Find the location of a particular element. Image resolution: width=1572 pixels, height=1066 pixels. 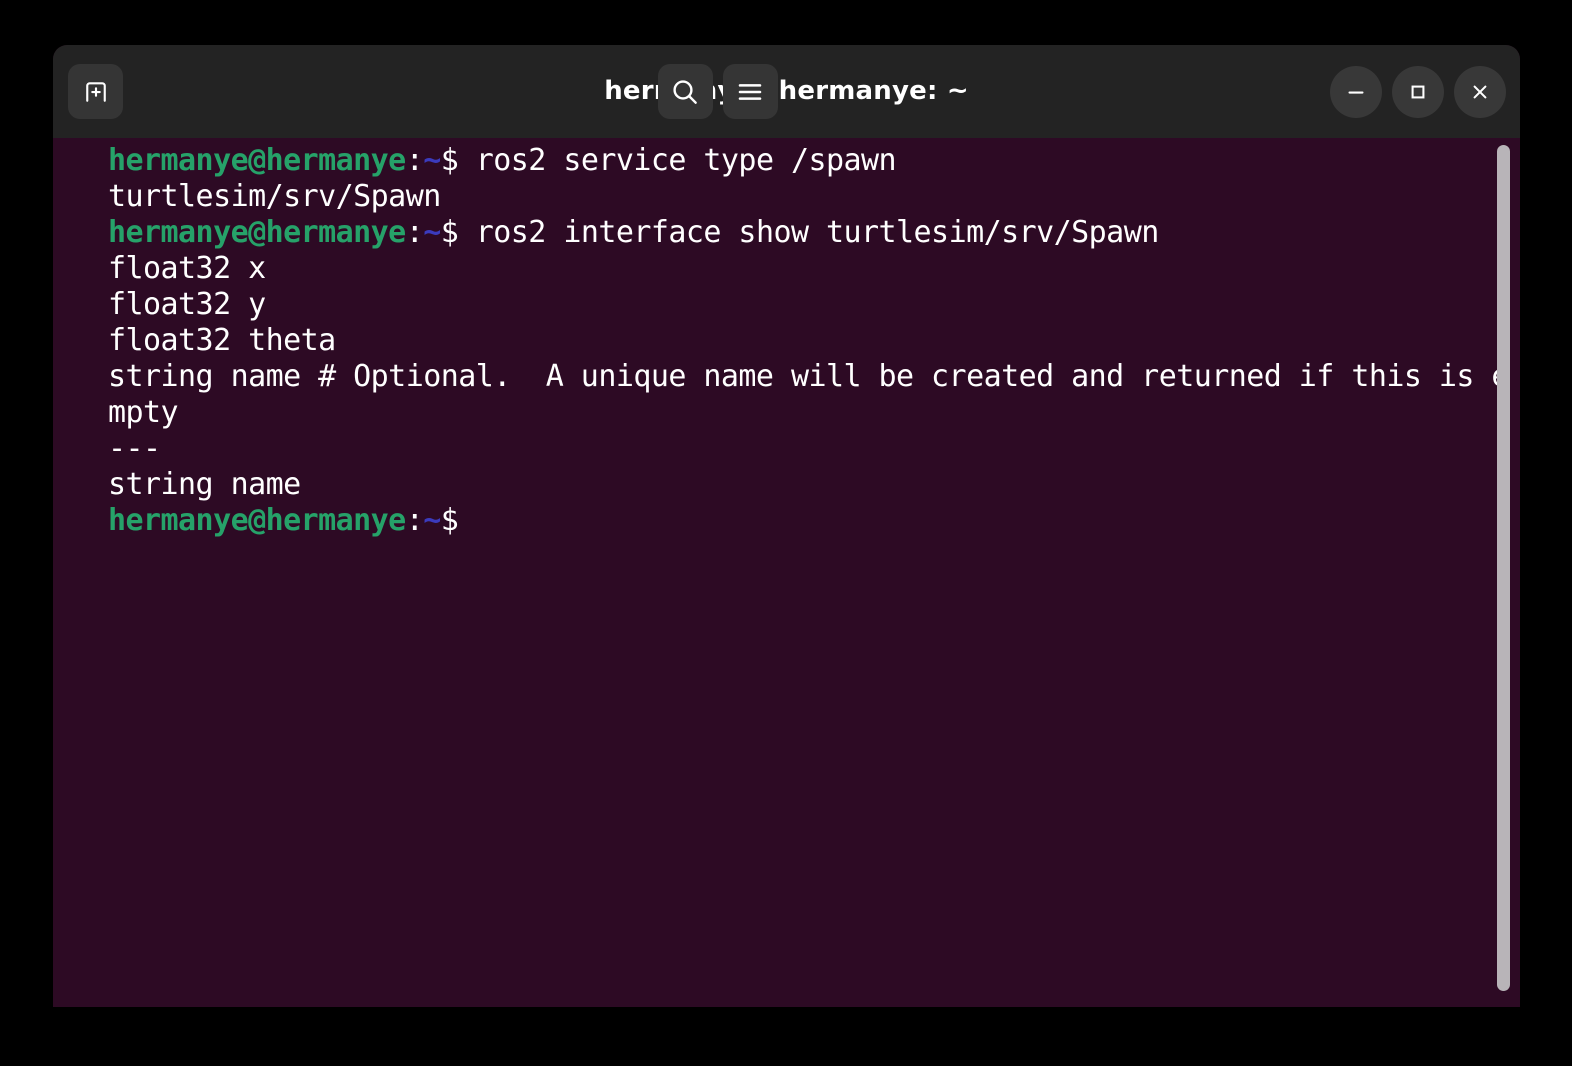

terminal-output-line: float32 x is located at coordinates (799, 269).